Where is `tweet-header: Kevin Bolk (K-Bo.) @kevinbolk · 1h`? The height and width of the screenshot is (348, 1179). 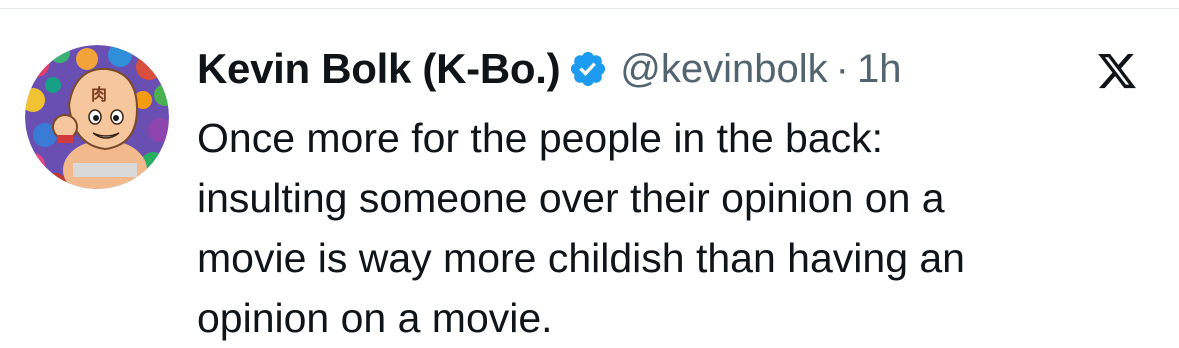 tweet-header: Kevin Bolk (K-Bo.) @kevinbolk · 1h is located at coordinates (549, 69).